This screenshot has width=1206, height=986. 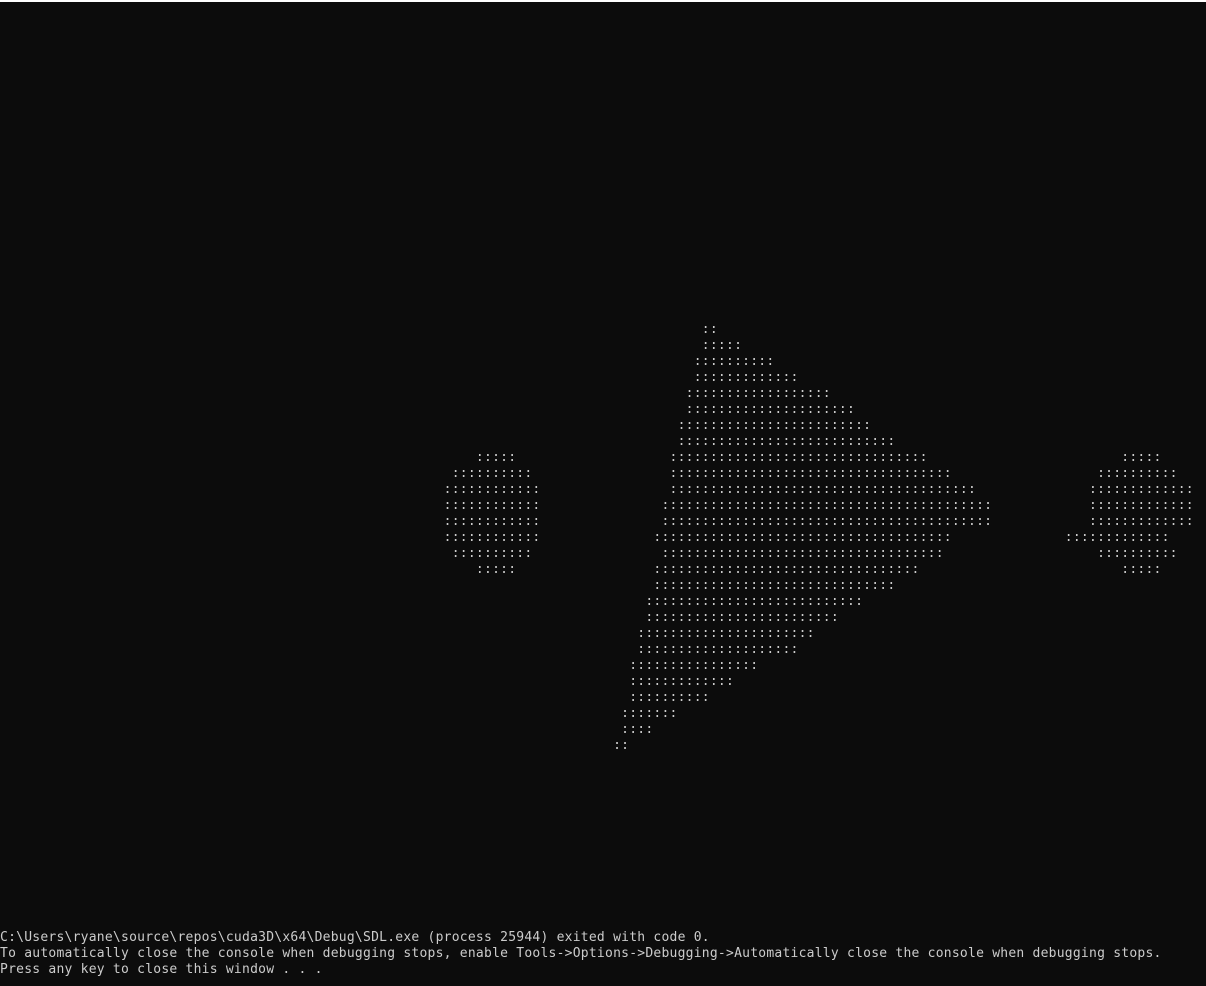 What do you see at coordinates (379, 665) in the screenshot?
I see `ascii-render-line: ::::::::::::::::` at bounding box center [379, 665].